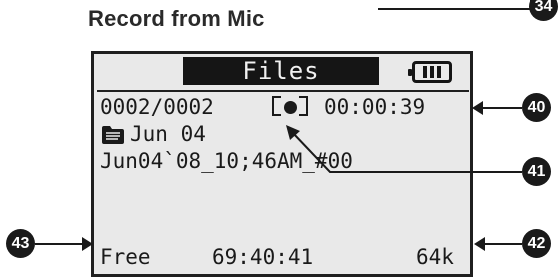  I want to click on free-time: 69:40:41, so click(263, 257).